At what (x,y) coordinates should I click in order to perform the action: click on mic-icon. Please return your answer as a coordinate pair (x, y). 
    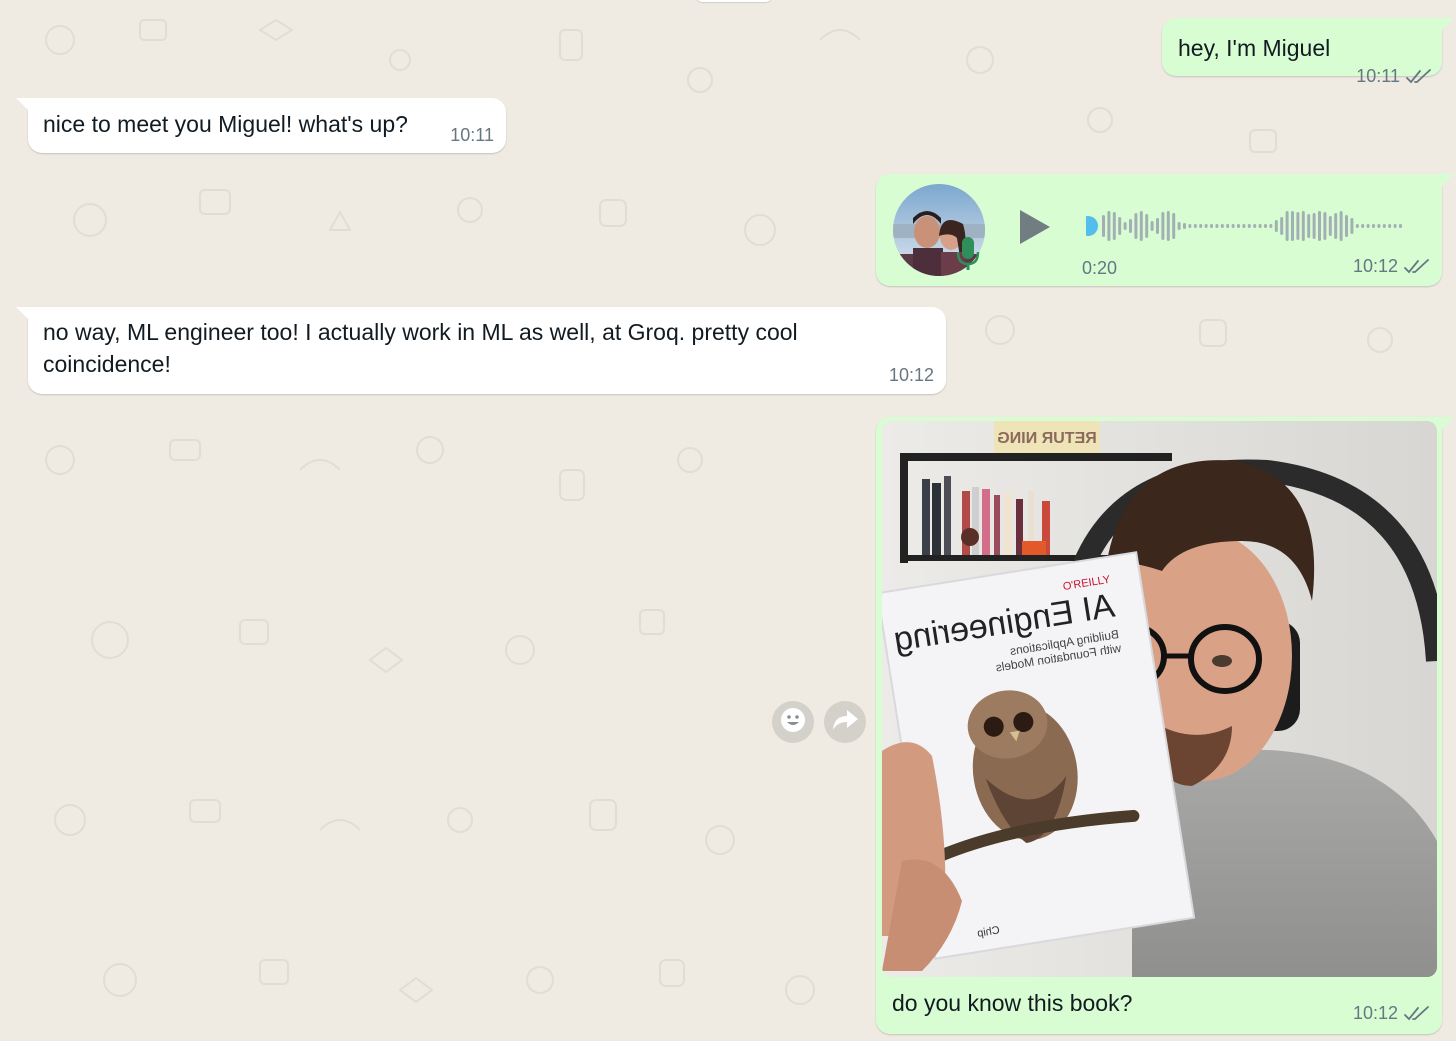
    Looking at the image, I should click on (968, 256).